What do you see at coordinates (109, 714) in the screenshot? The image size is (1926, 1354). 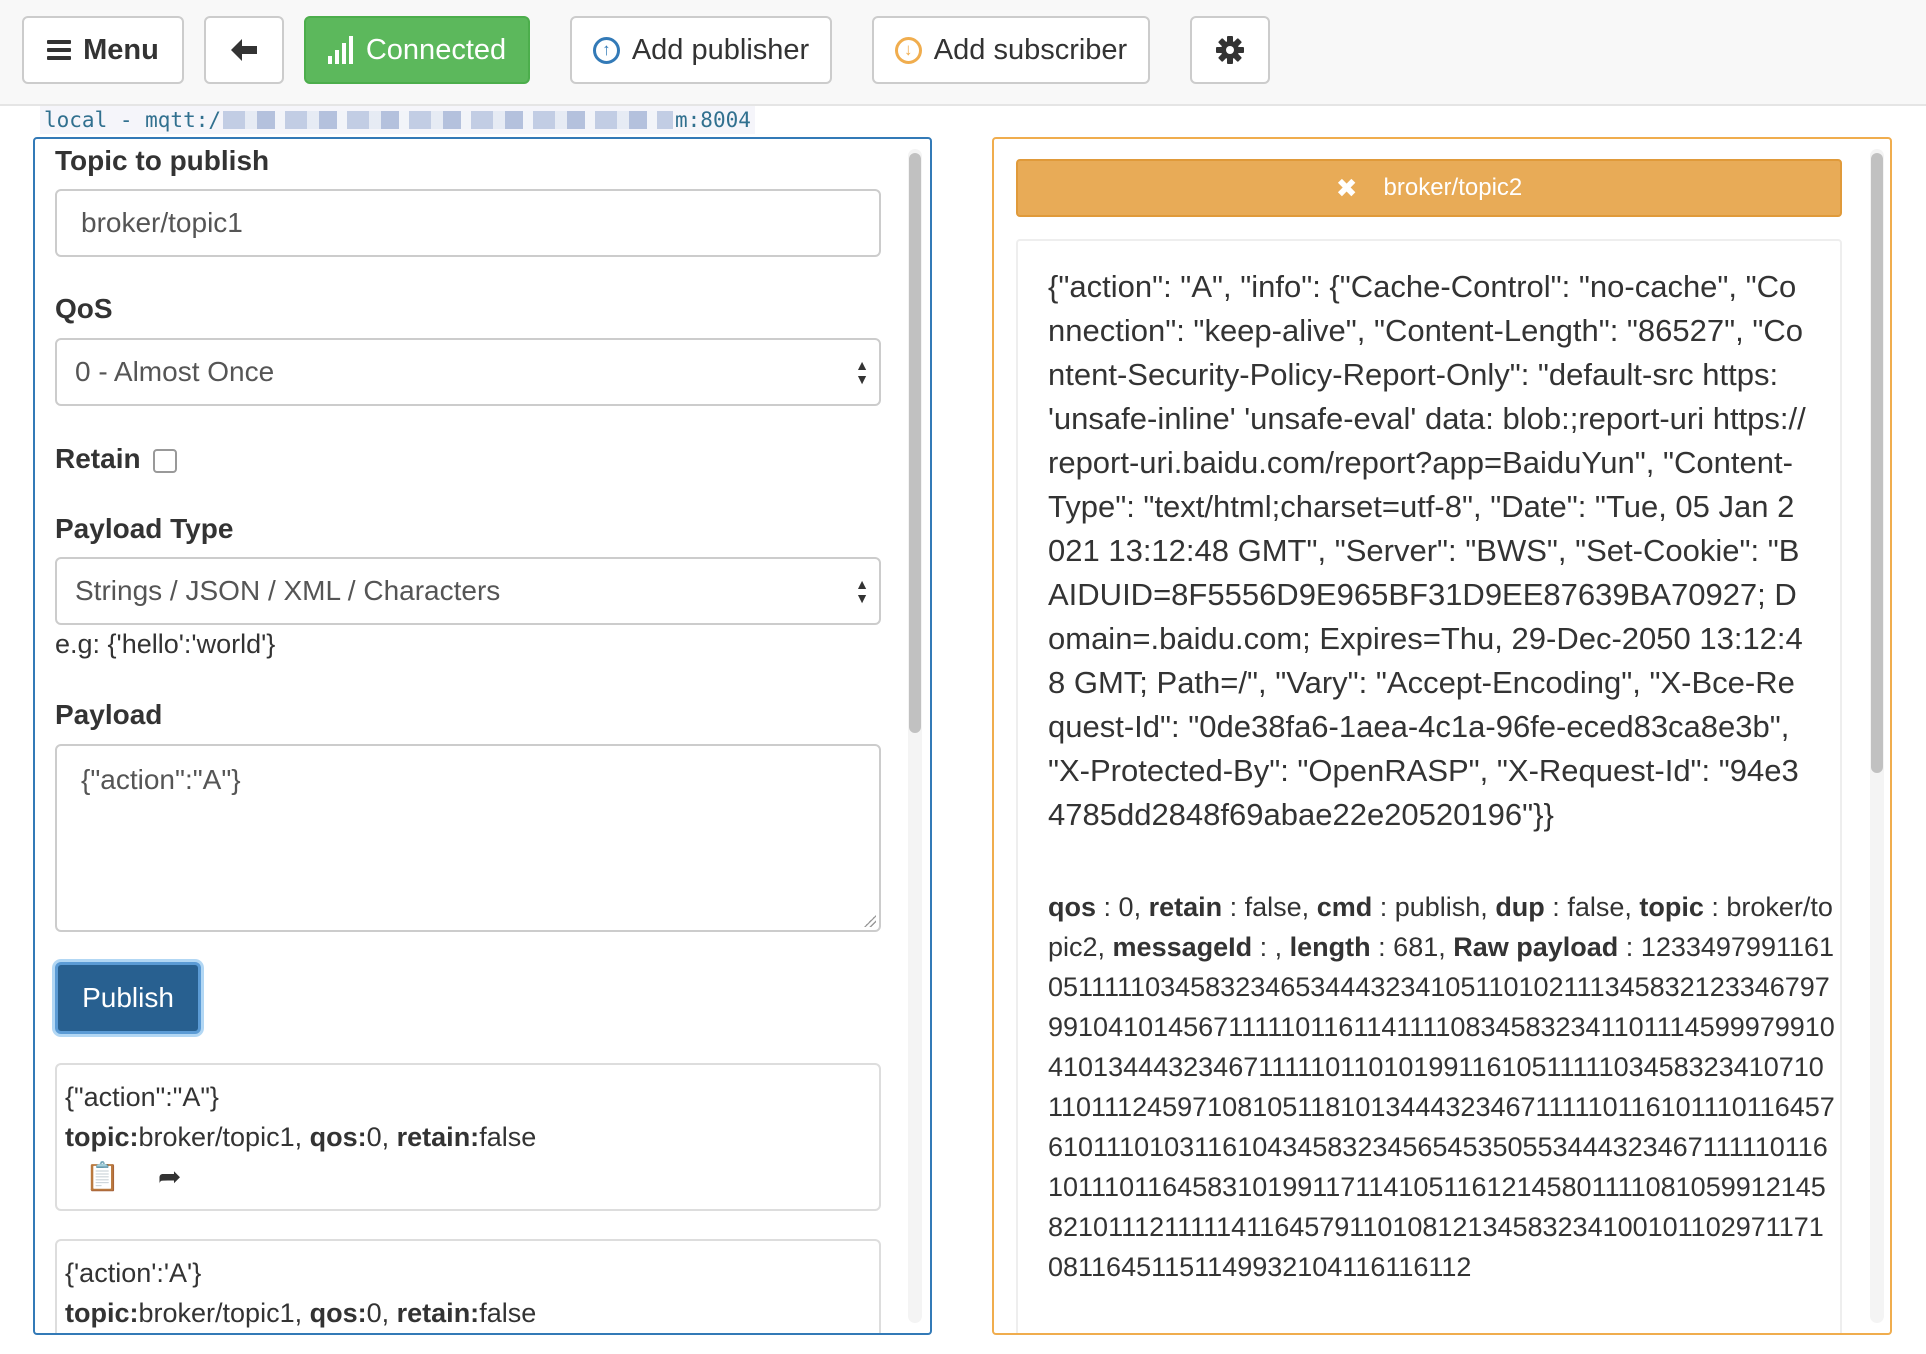 I see `payload-label: Payload` at bounding box center [109, 714].